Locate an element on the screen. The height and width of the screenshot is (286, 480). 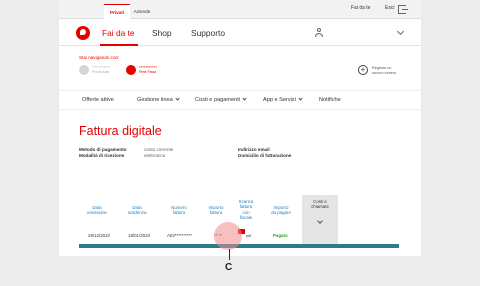
header-data-scadenza: Data scadenza is located at coordinates (137, 210).